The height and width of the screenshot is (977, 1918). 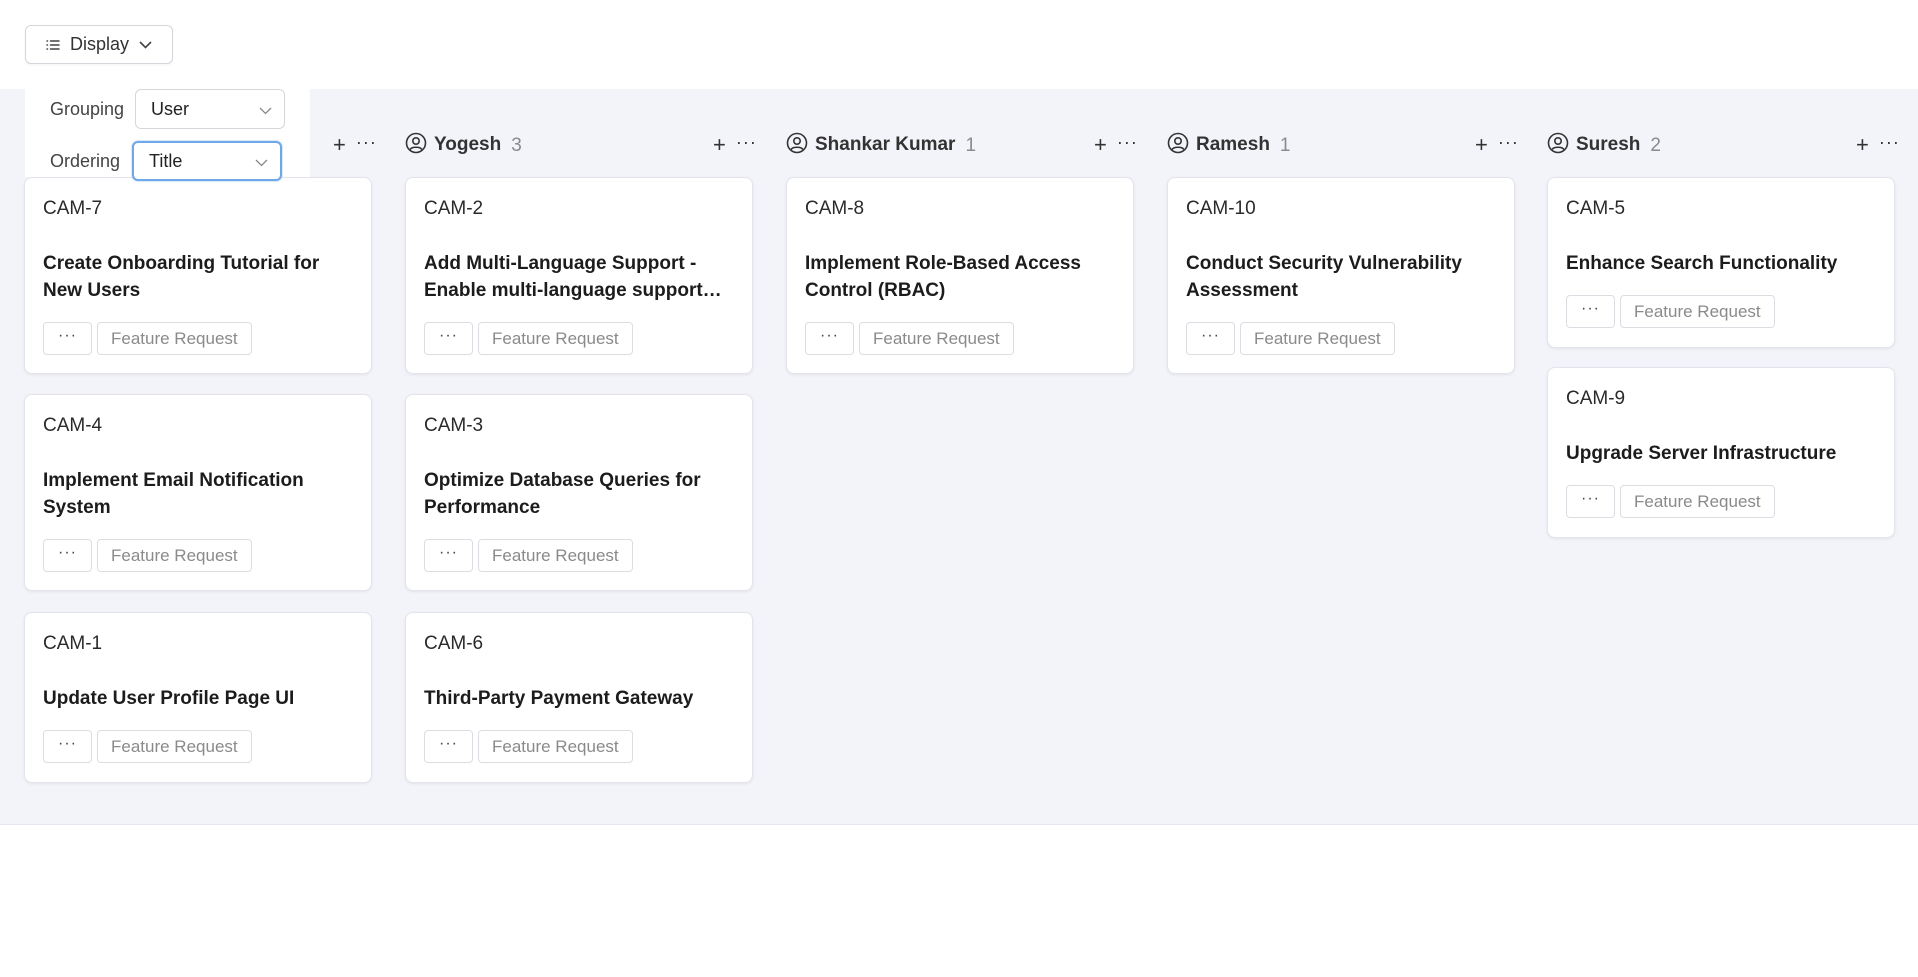 I want to click on issue-id: CAM-10, so click(x=1221, y=208).